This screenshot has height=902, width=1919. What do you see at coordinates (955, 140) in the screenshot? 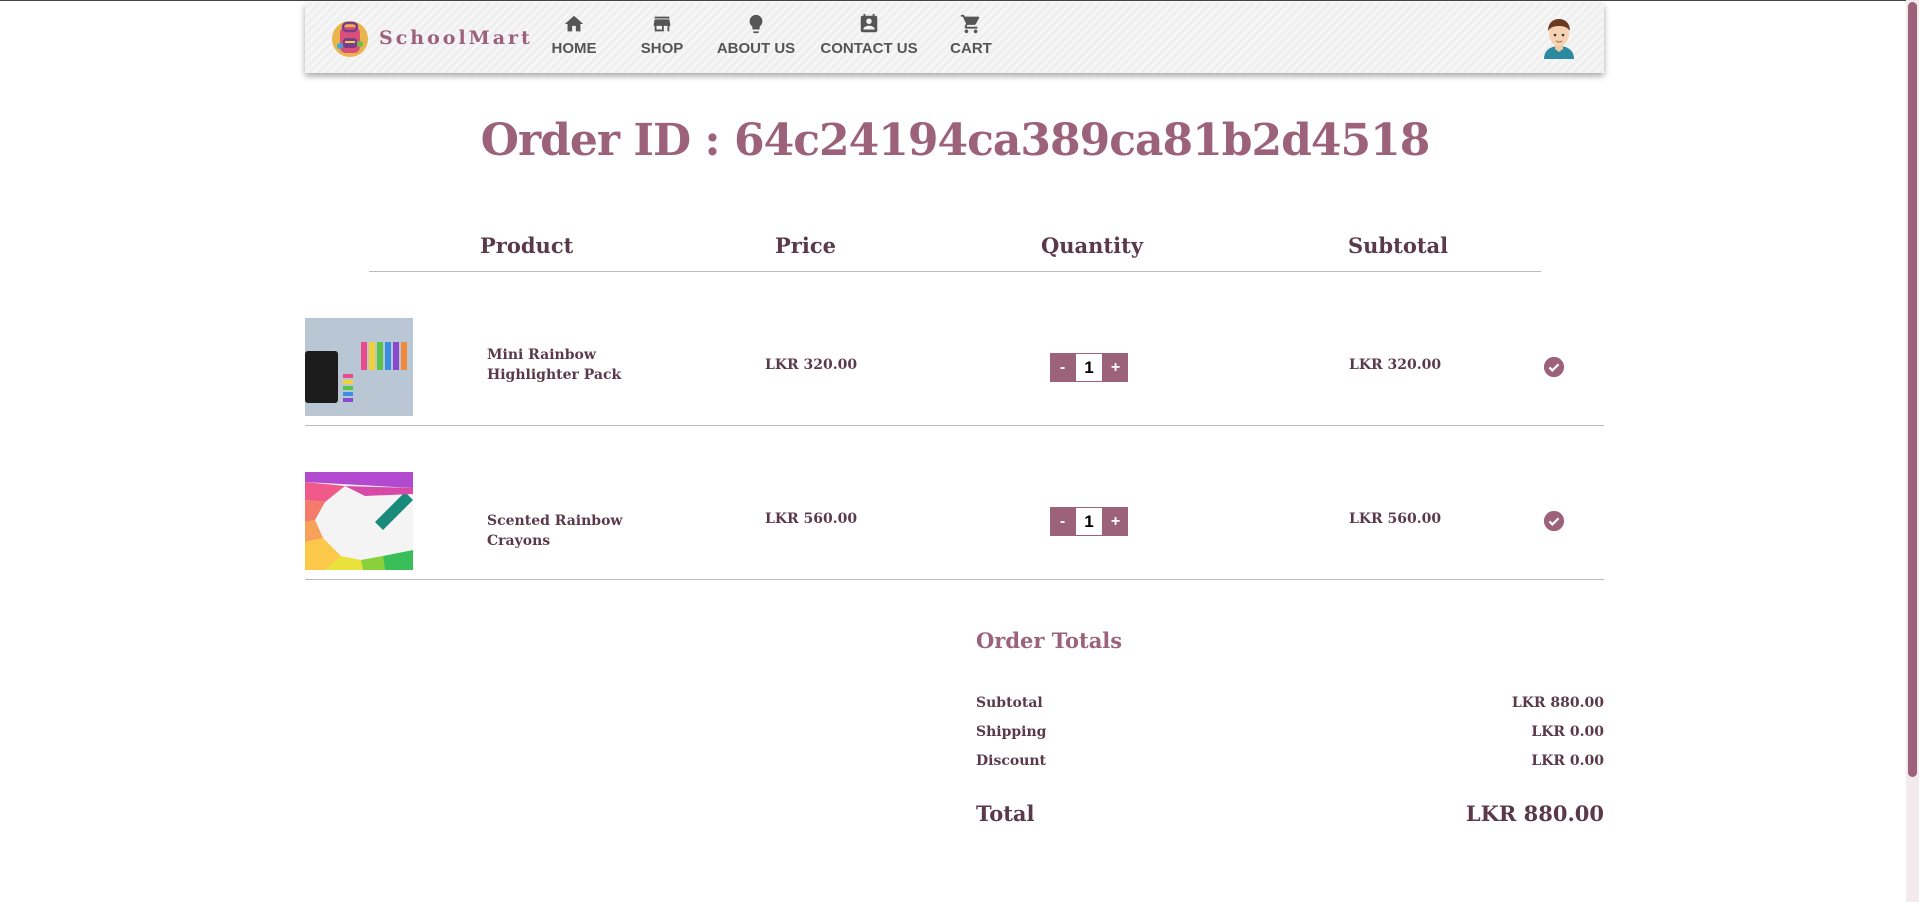
I see `page-title: Order ID : 64c24194ca389ca81b2d4518` at bounding box center [955, 140].